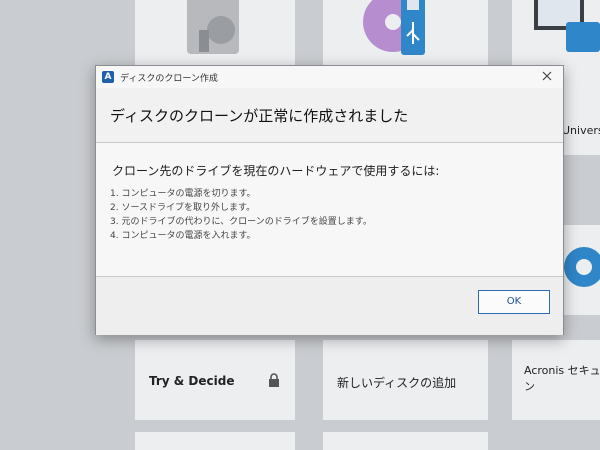 This screenshot has height=450, width=600. I want to click on acronis-label-line1: Acronis セキュア, so click(562, 370).